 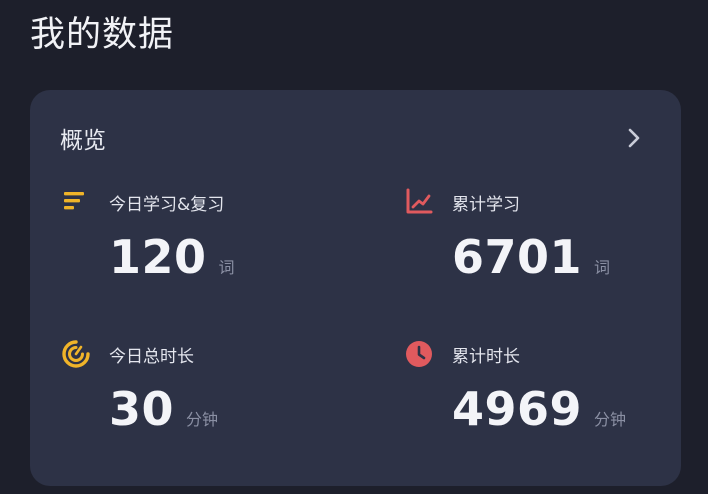 What do you see at coordinates (517, 257) in the screenshot?
I see `stat-value: 6701` at bounding box center [517, 257].